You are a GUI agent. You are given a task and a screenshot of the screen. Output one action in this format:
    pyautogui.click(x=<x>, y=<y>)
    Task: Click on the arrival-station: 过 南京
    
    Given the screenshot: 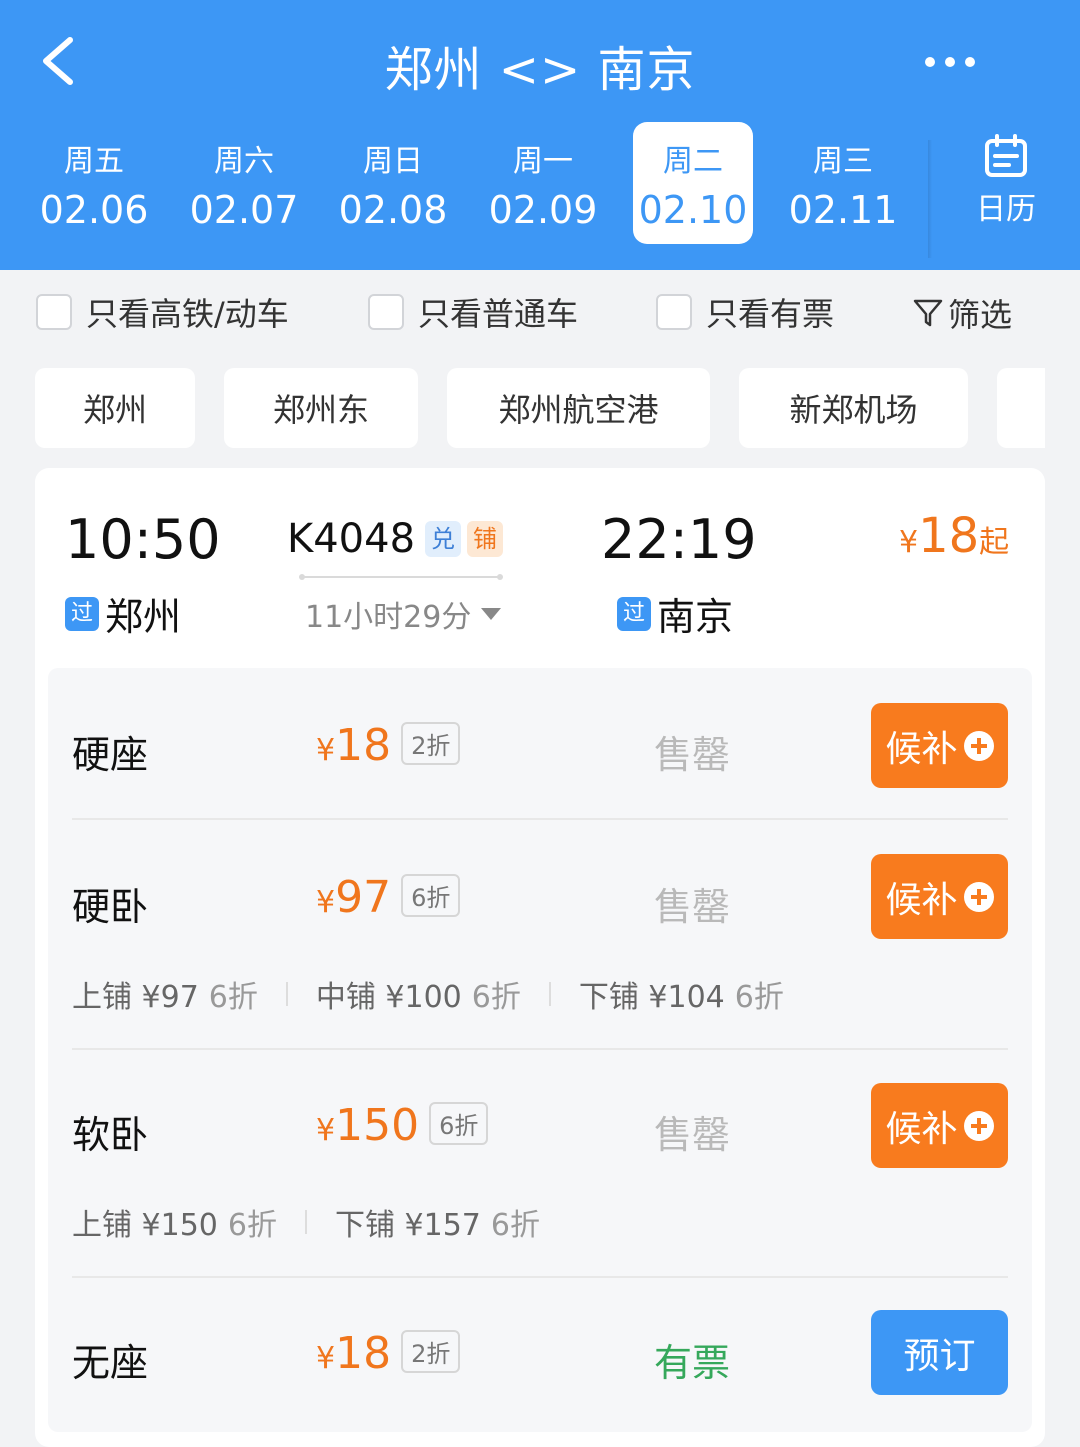 What is the action you would take?
    pyautogui.click(x=675, y=613)
    